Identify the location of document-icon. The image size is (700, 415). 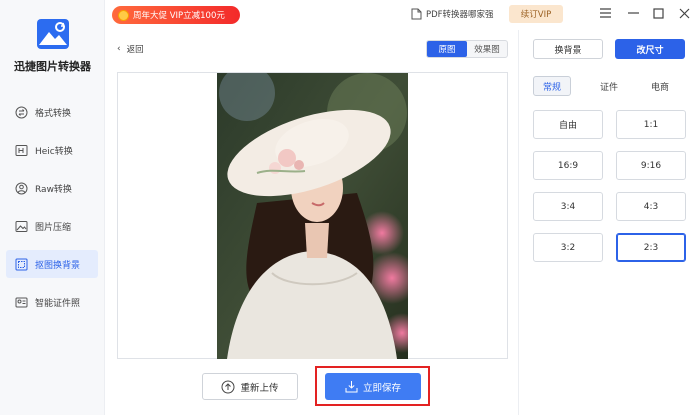
(416, 14).